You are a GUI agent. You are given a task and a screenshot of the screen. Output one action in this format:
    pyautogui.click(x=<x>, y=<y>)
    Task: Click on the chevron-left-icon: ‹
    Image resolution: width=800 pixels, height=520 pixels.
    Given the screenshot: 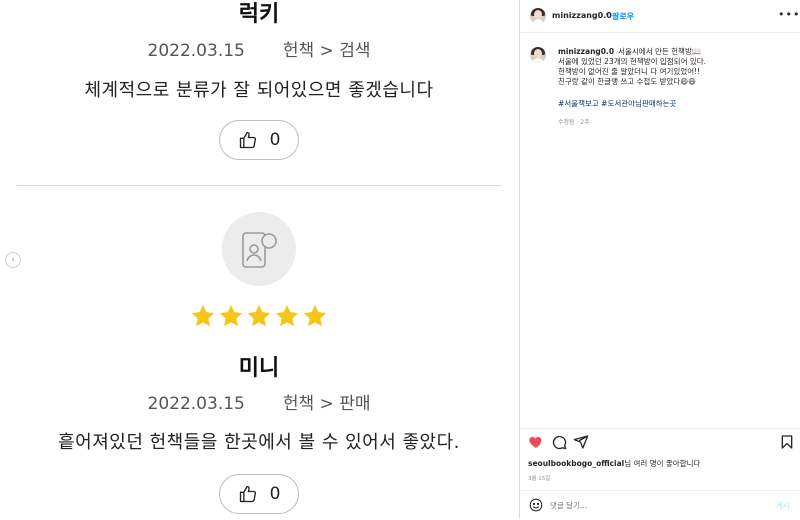 What is the action you would take?
    pyautogui.click(x=13, y=260)
    